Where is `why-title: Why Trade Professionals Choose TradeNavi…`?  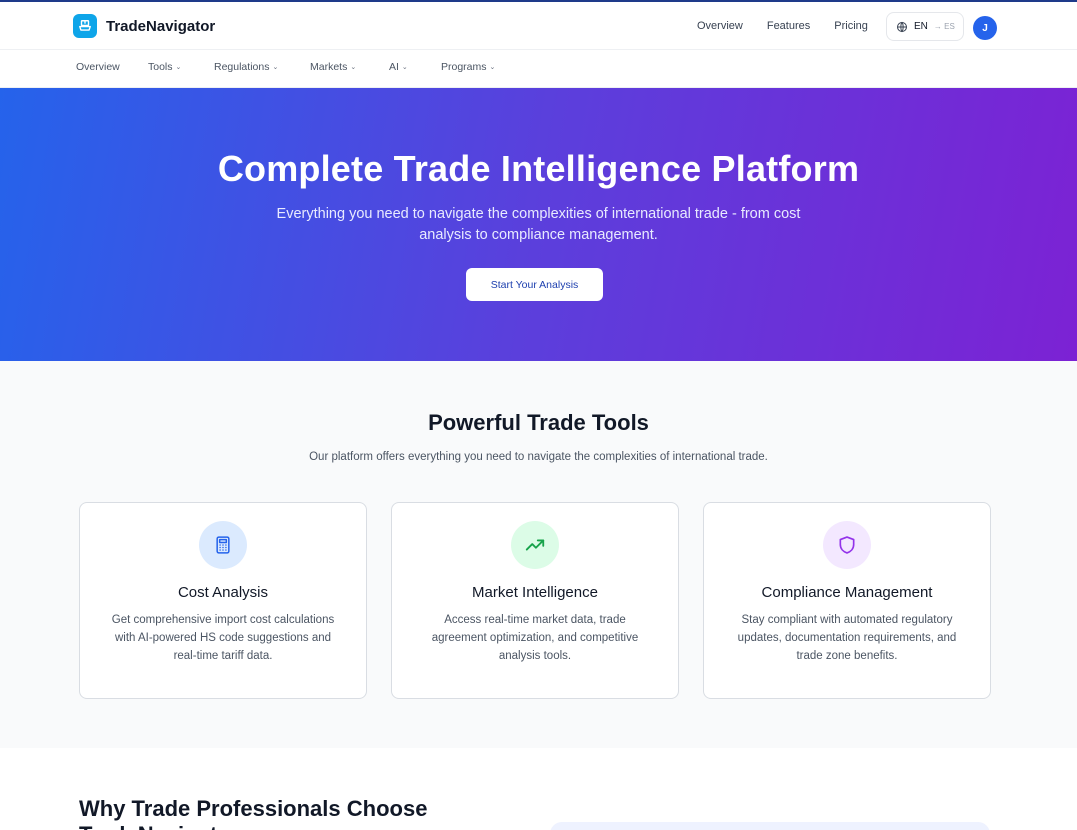 why-title: Why Trade Professionals Choose TradeNavi… is located at coordinates (253, 813).